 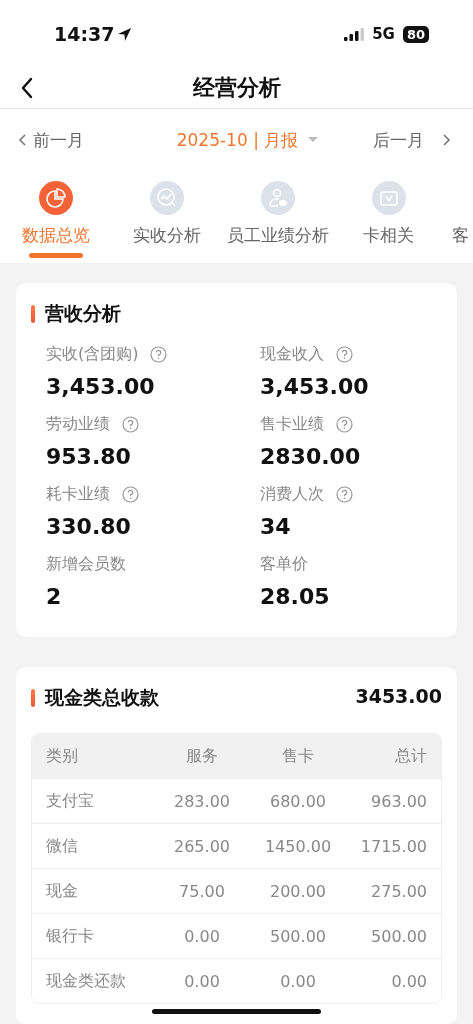 I want to click on table-cell-text: 1715.00, so click(x=393, y=846).